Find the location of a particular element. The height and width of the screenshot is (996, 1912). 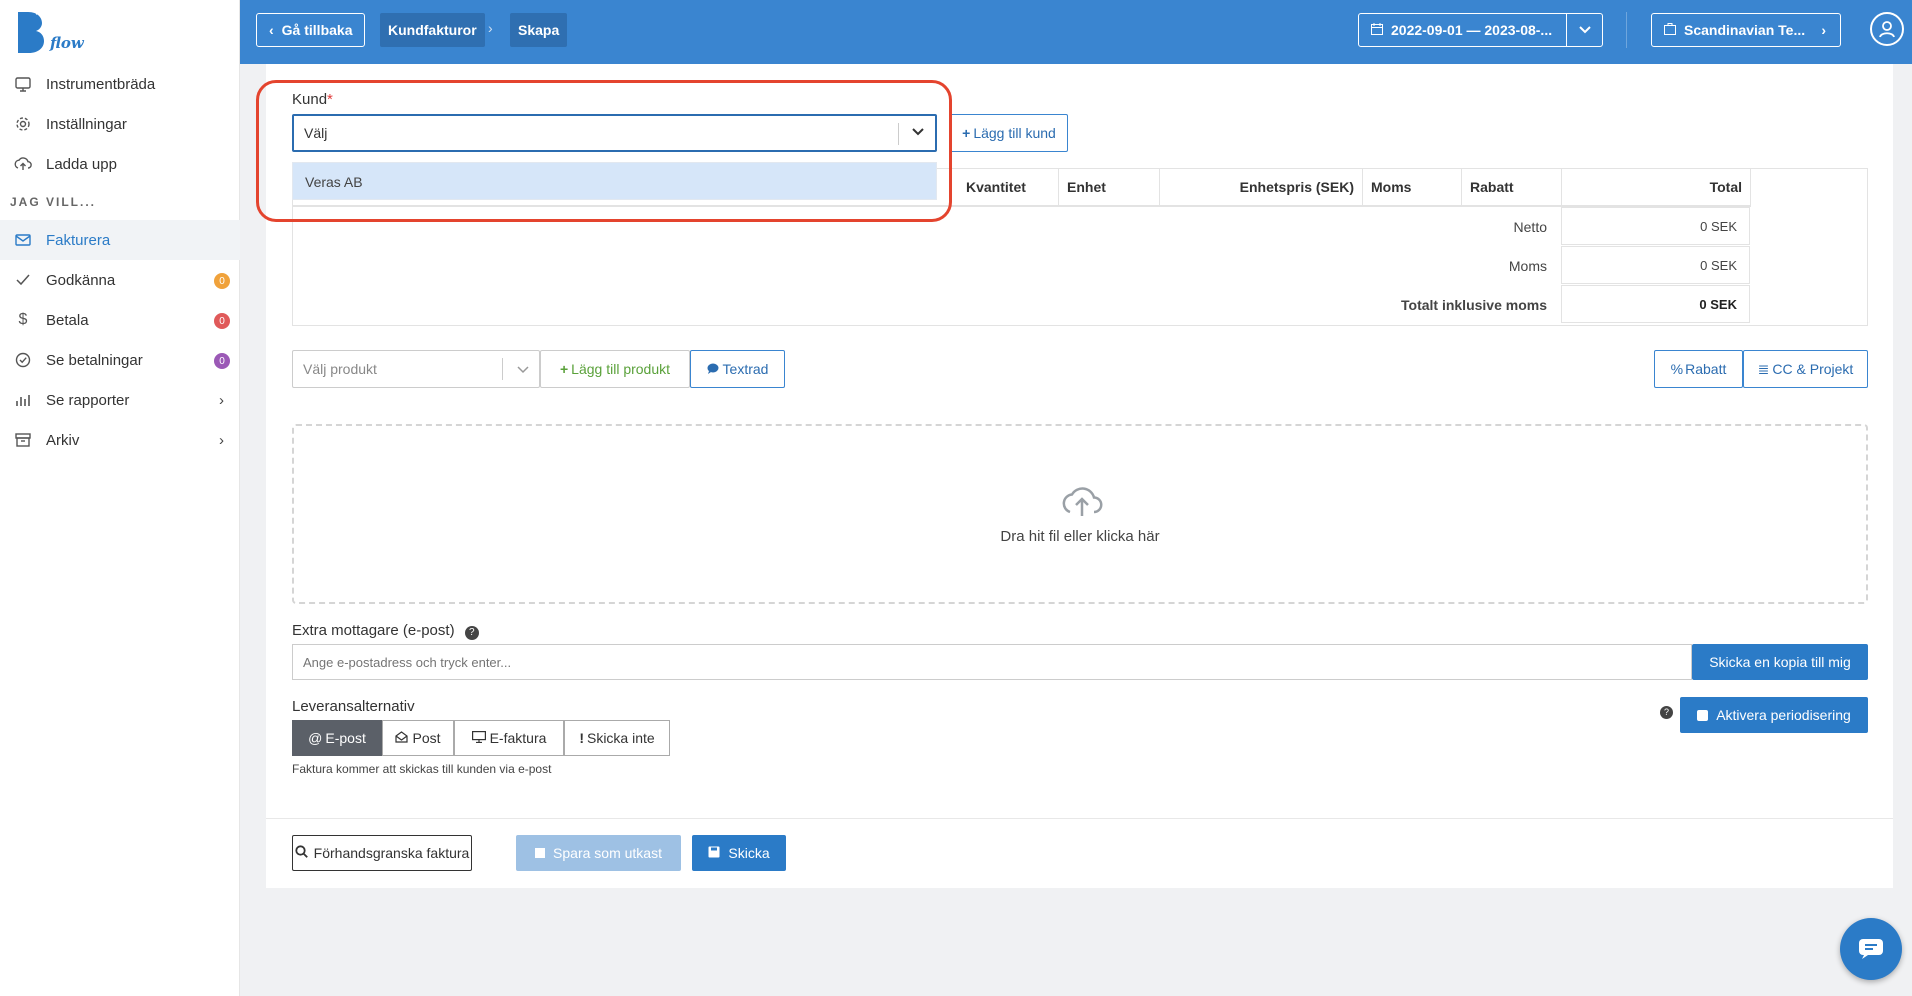

text-row-label: Textrad is located at coordinates (745, 369).